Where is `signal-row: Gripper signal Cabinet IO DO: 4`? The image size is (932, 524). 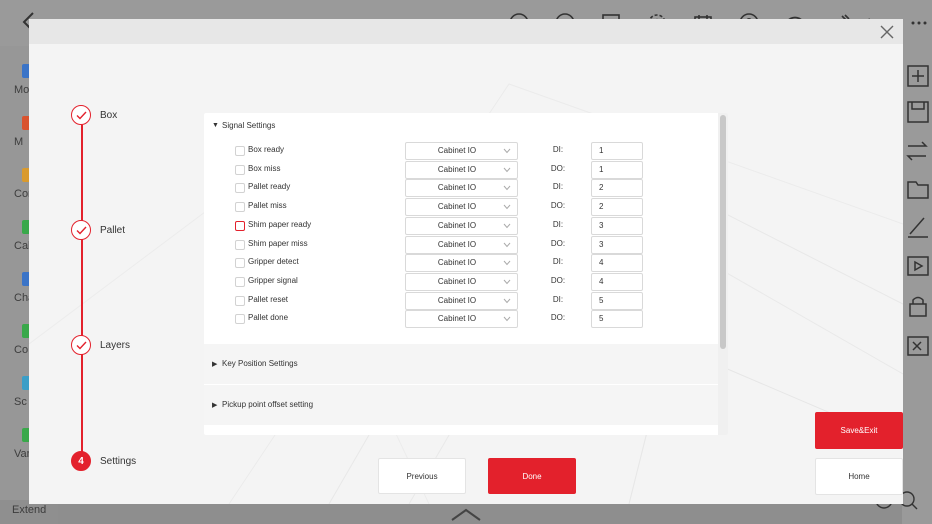 signal-row: Gripper signal Cabinet IO DO: 4 is located at coordinates (461, 281).